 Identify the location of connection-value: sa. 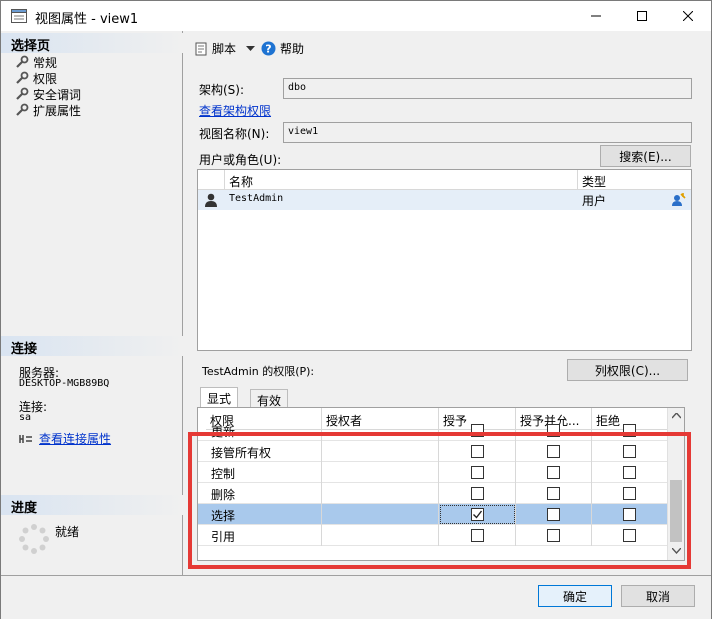
(25, 417).